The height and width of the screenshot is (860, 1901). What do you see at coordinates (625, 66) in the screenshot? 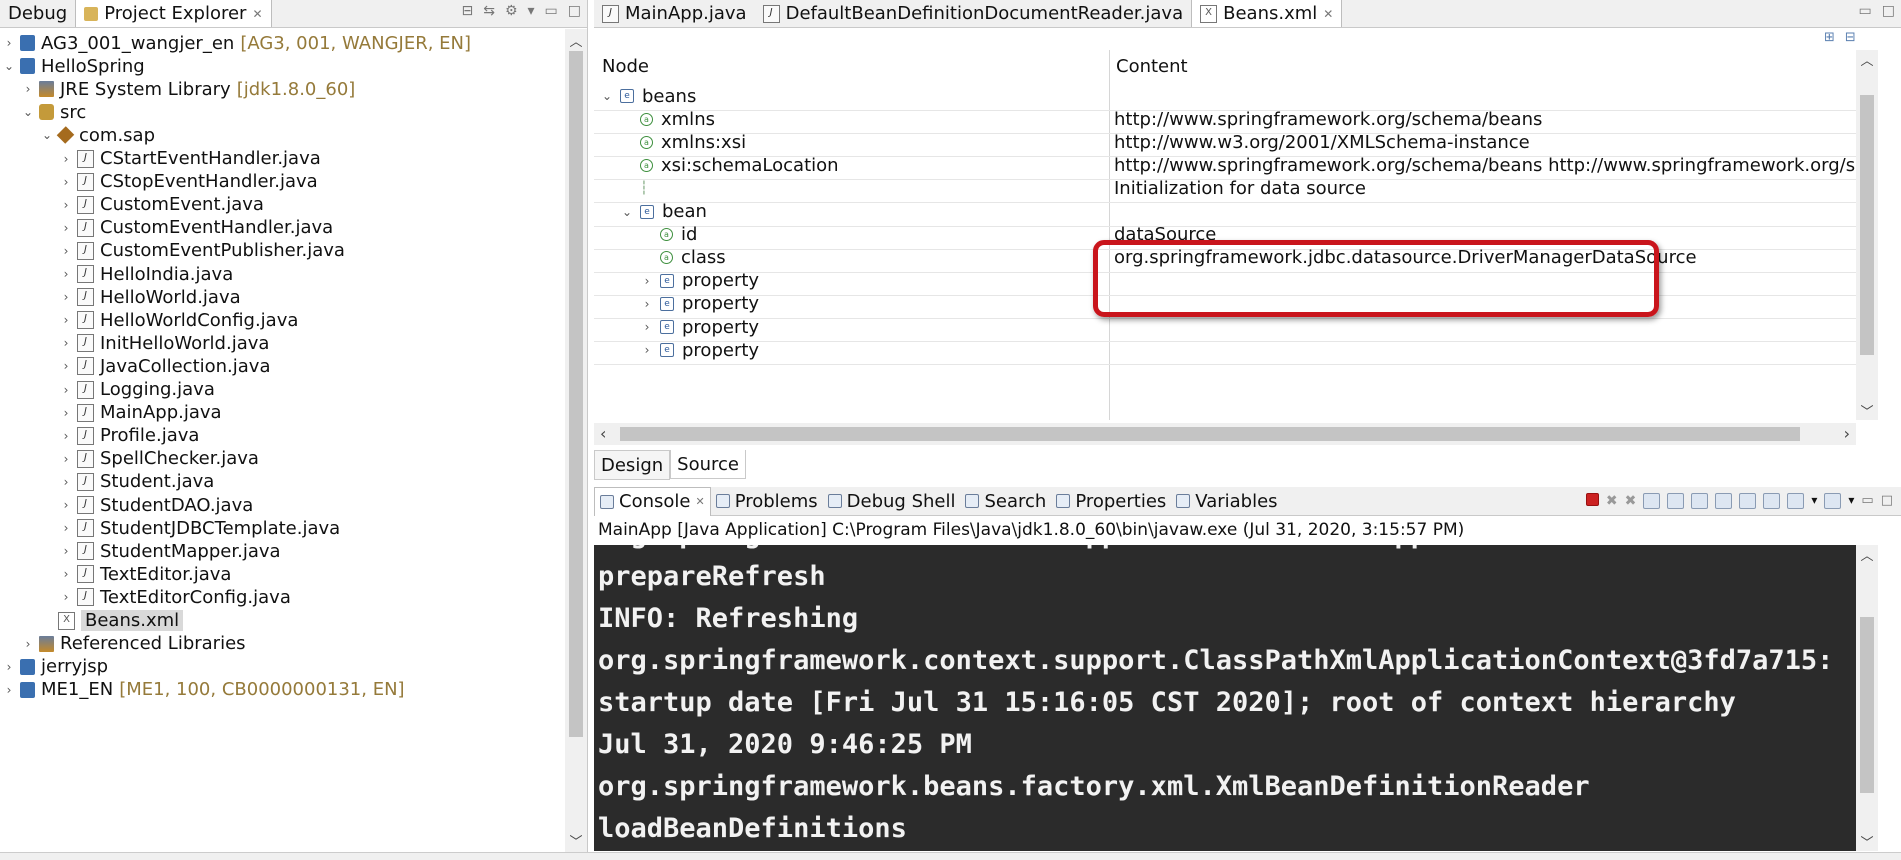
I see `column-header-node: Node` at bounding box center [625, 66].